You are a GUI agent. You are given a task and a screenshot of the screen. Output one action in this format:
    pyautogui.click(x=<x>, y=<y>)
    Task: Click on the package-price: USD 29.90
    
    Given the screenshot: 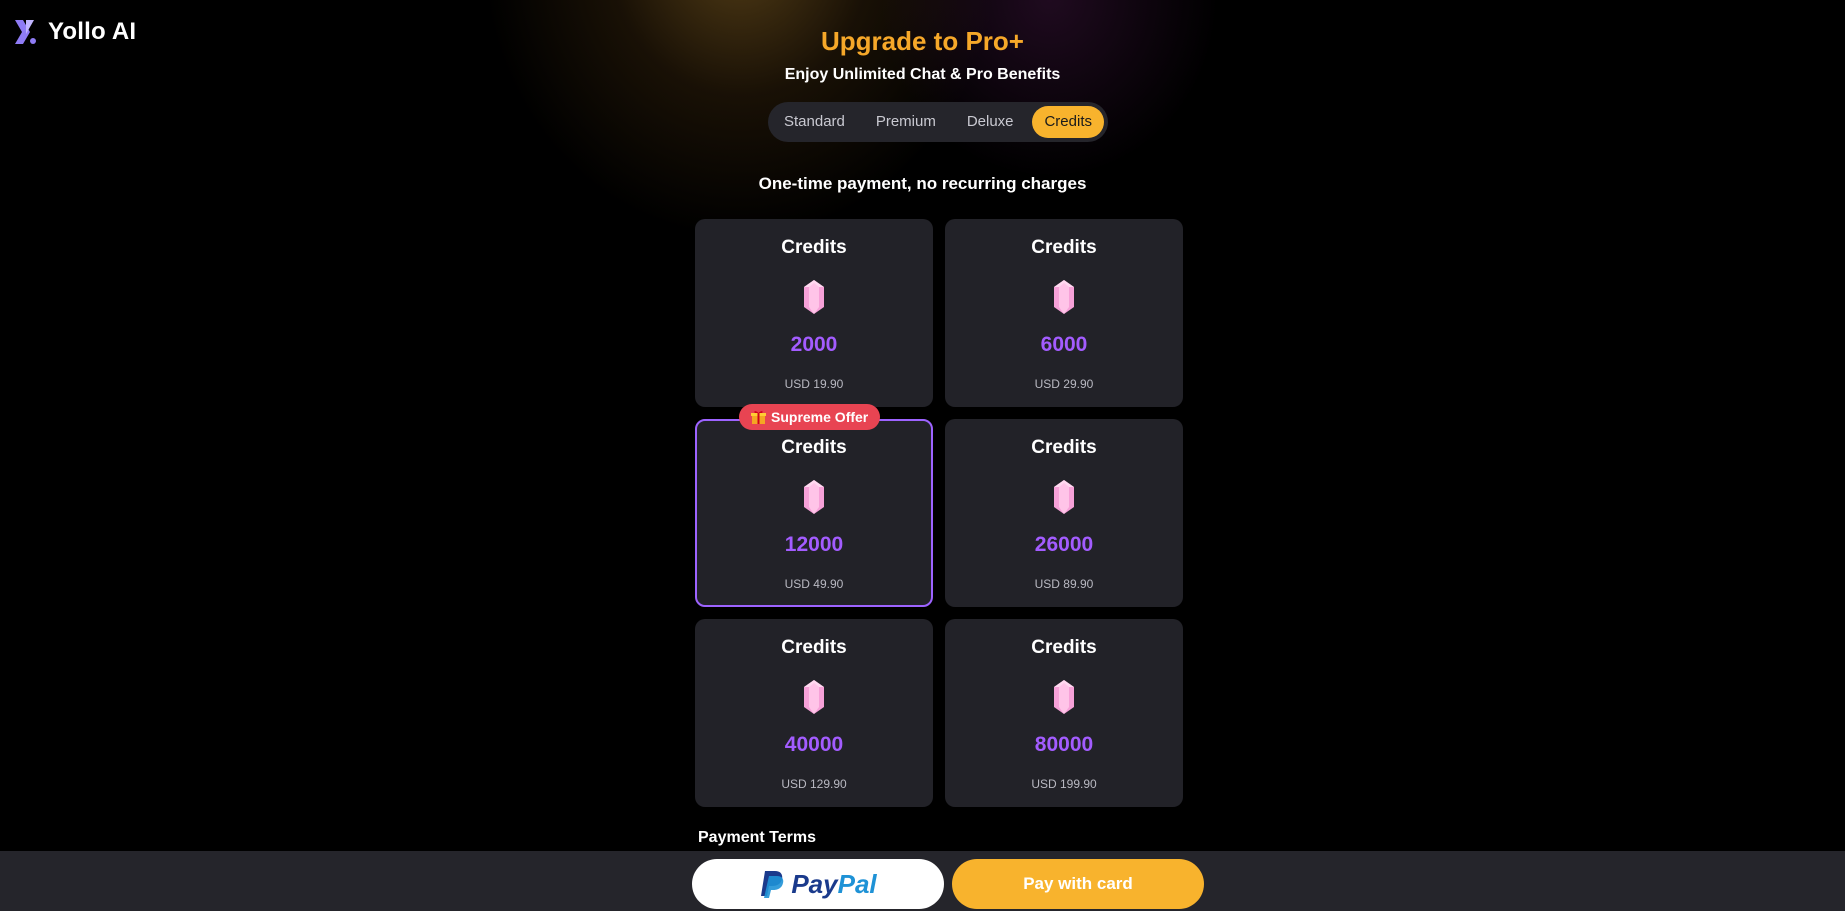 What is the action you would take?
    pyautogui.click(x=1064, y=384)
    